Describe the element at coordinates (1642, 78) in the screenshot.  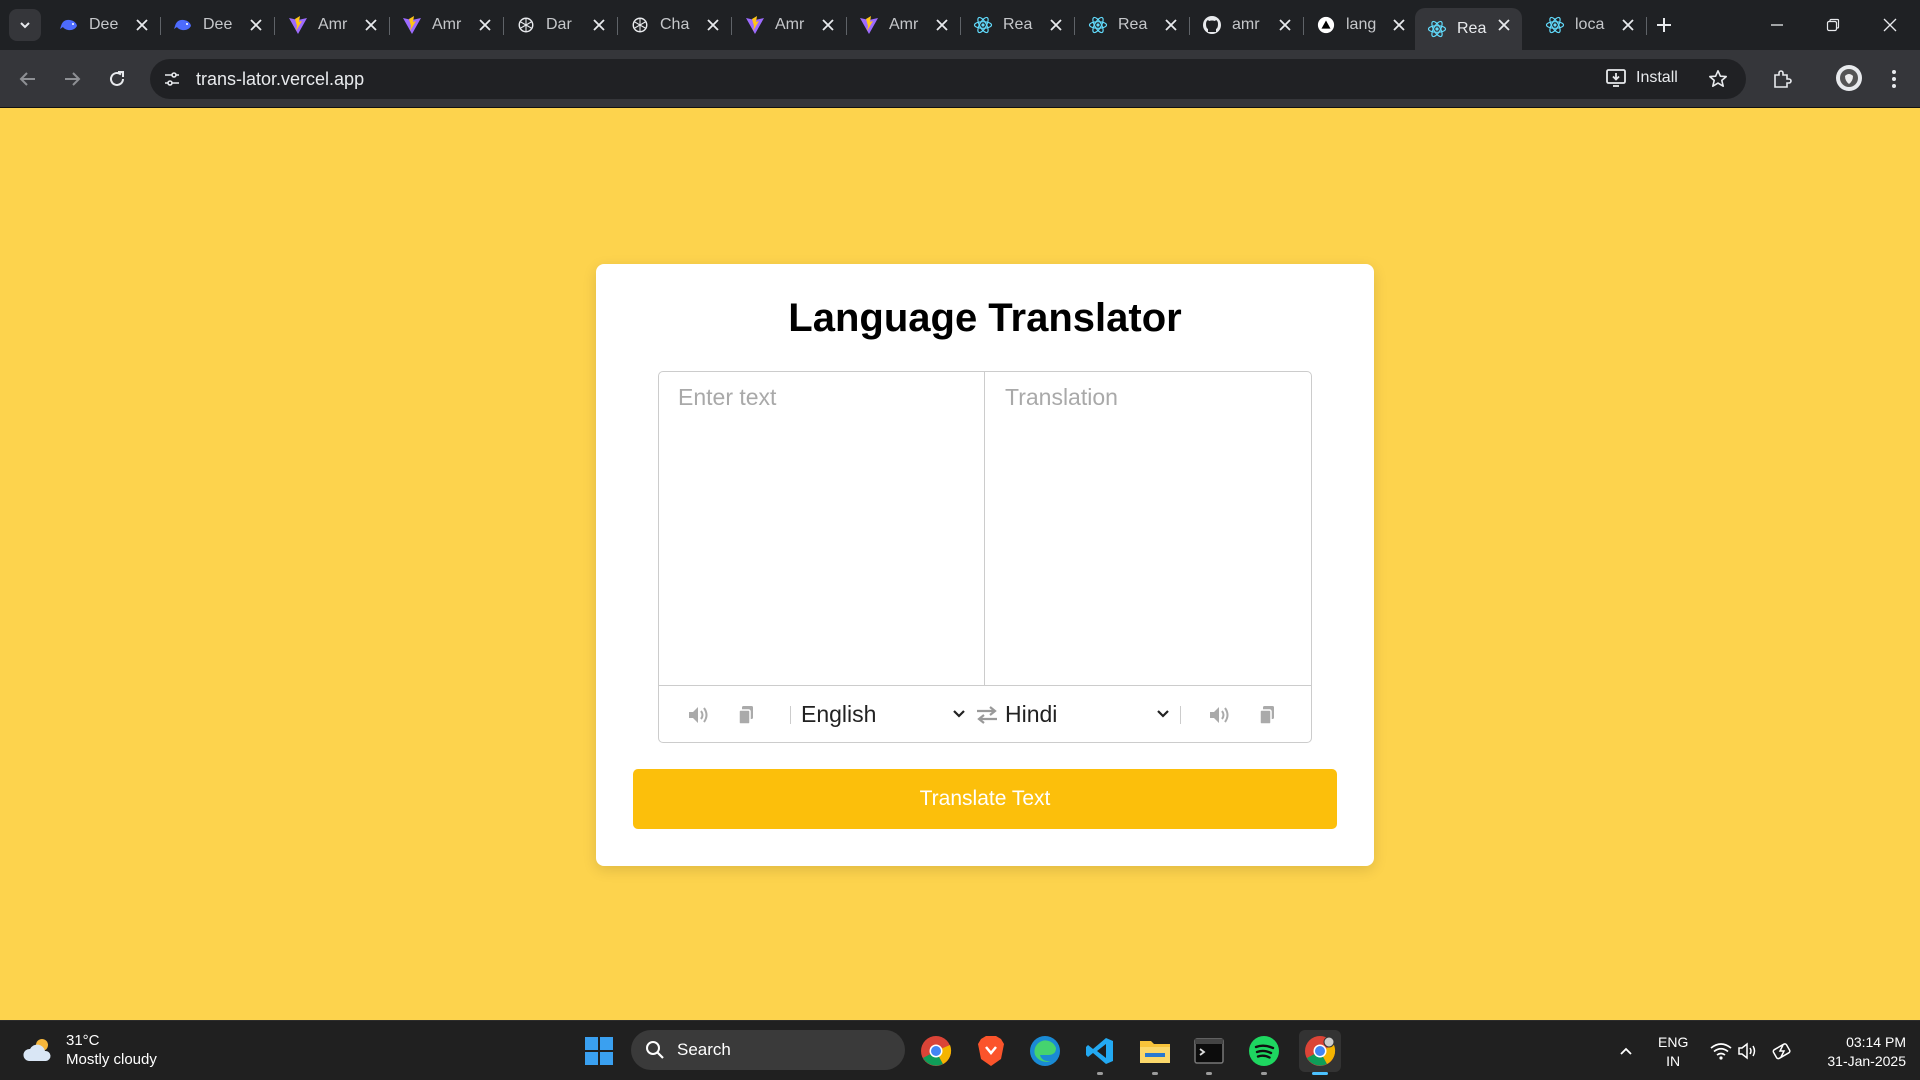
I see `install-app-button: Install` at that location.